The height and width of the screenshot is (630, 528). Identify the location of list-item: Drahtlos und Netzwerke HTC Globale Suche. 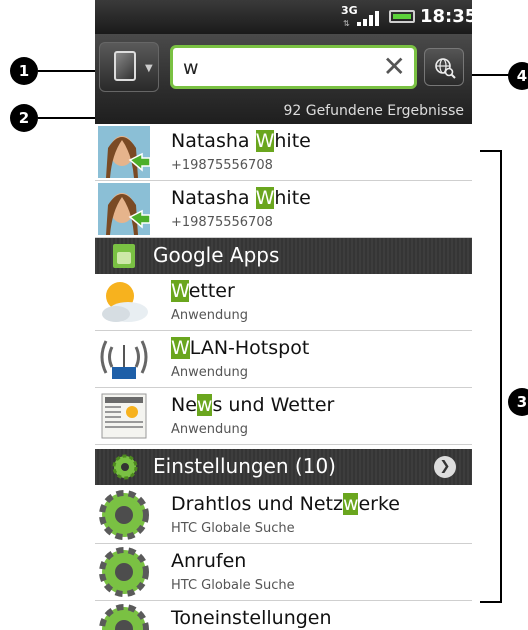
(283, 515).